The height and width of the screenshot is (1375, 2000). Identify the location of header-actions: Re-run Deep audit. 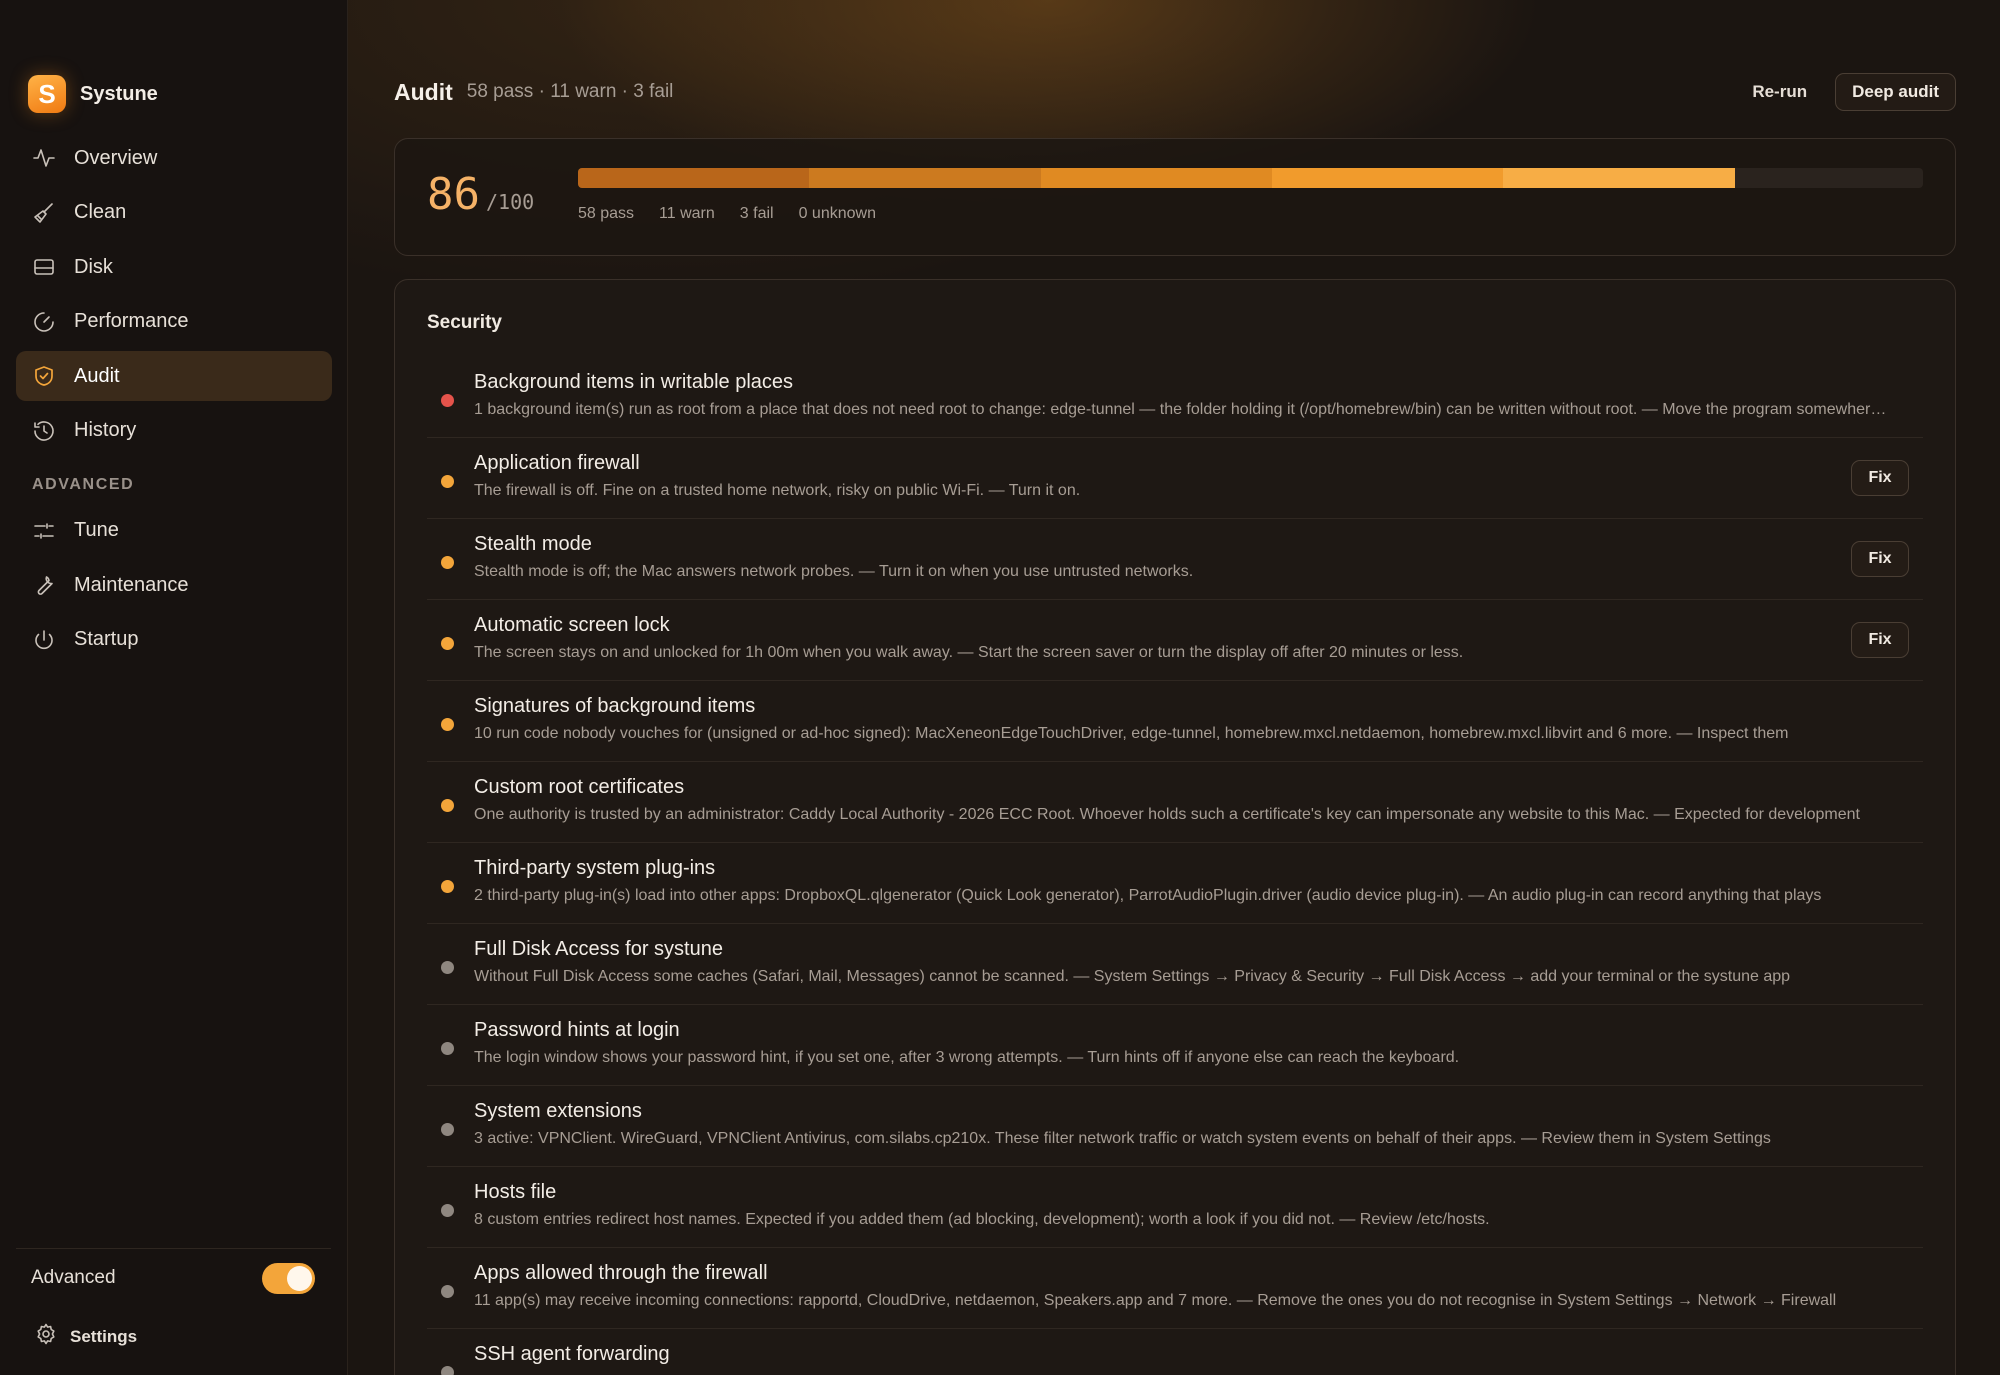
(1854, 92).